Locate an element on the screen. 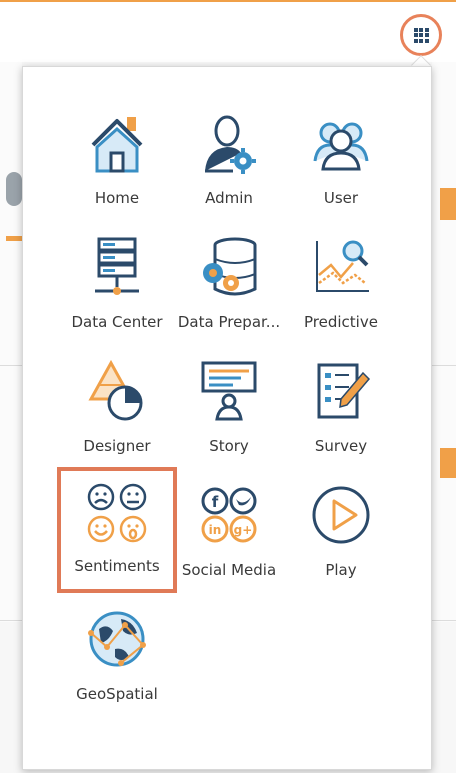 This screenshot has width=456, height=773. app-label: Data Center is located at coordinates (117, 322).